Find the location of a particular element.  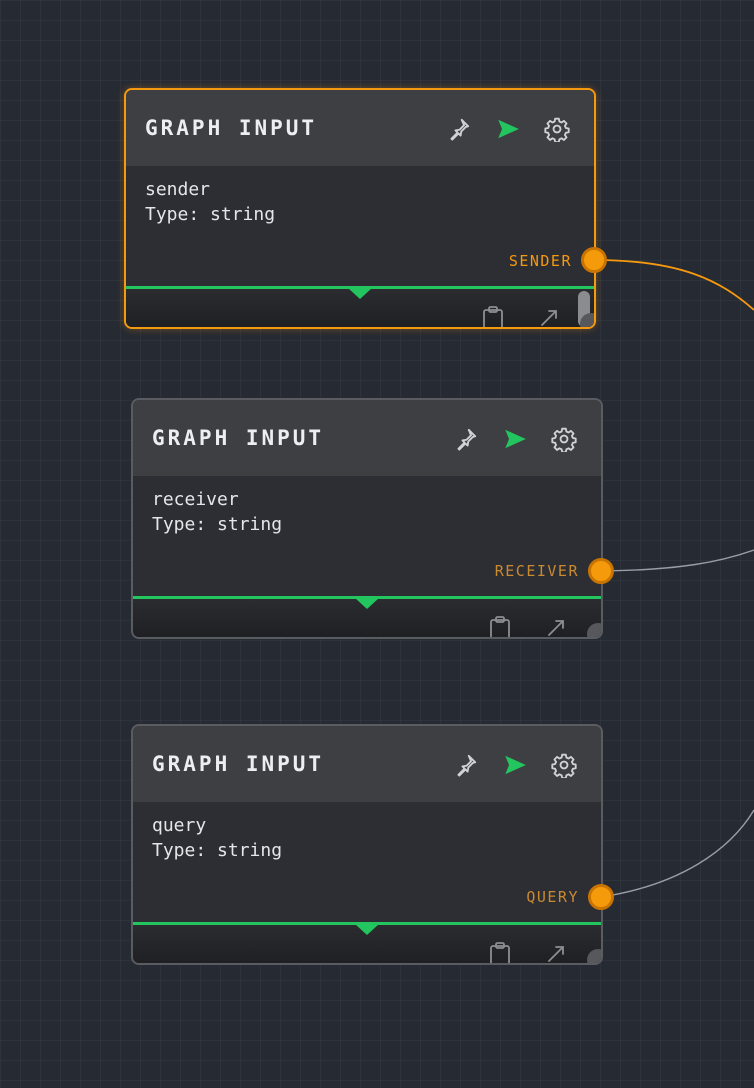

graph-input-node-sender: GRAPH INPUT sender Type: string SENDER is located at coordinates (360, 208).